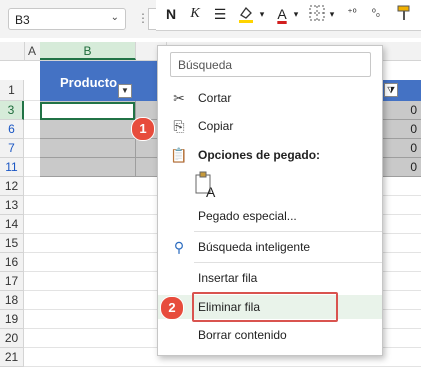 The height and width of the screenshot is (367, 421). What do you see at coordinates (12, 186) in the screenshot?
I see `row-header-12: 12` at bounding box center [12, 186].